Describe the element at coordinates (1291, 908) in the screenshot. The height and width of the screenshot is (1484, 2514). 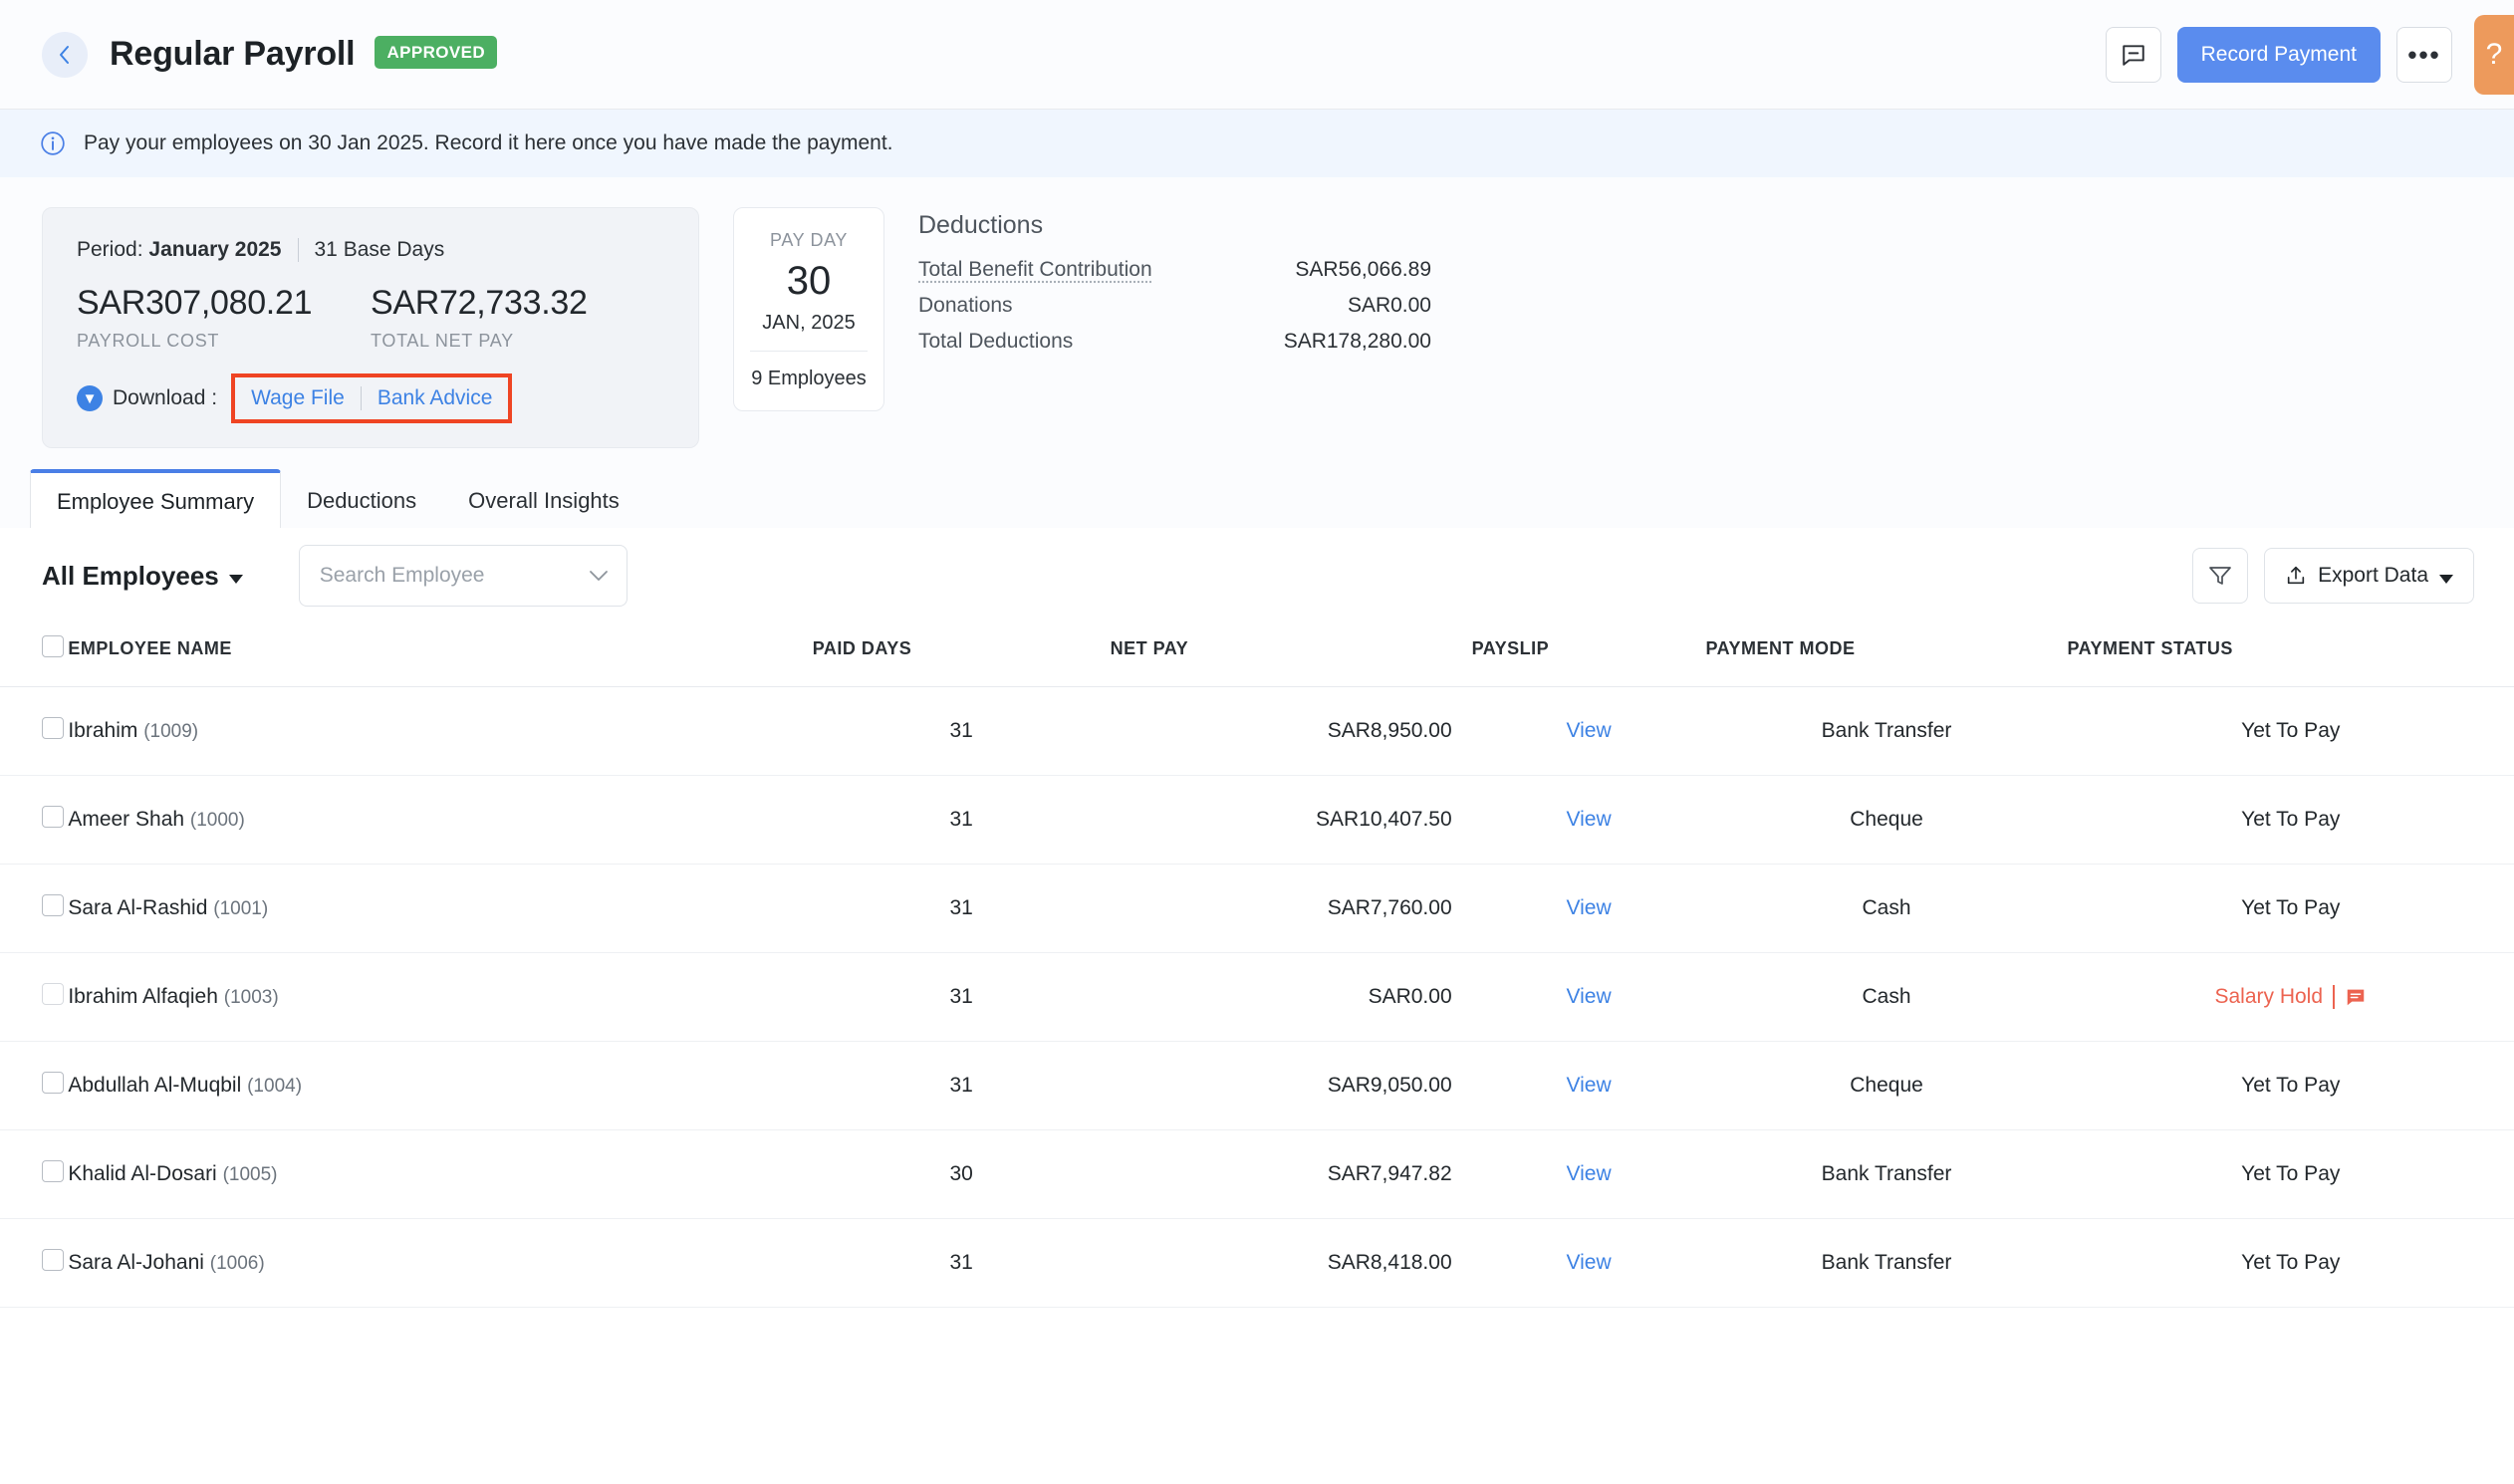
I see `cell-net-pay: SAR7,760.00` at that location.